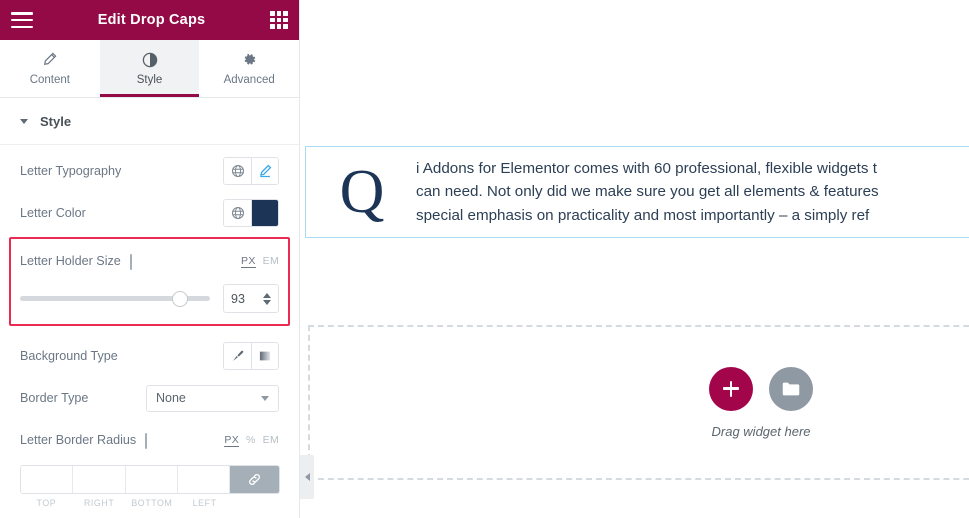 The image size is (969, 518). I want to click on slider-handle, so click(179, 298).